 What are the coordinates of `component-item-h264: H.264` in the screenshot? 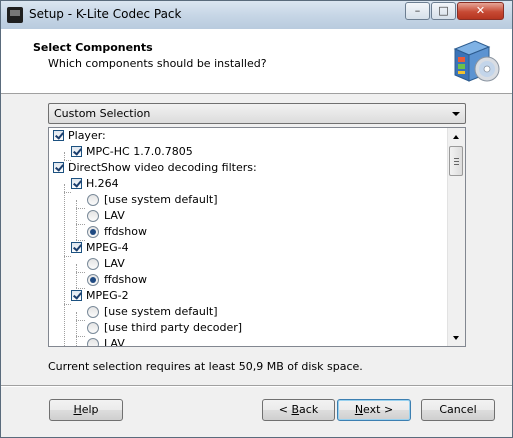 It's located at (249, 184).